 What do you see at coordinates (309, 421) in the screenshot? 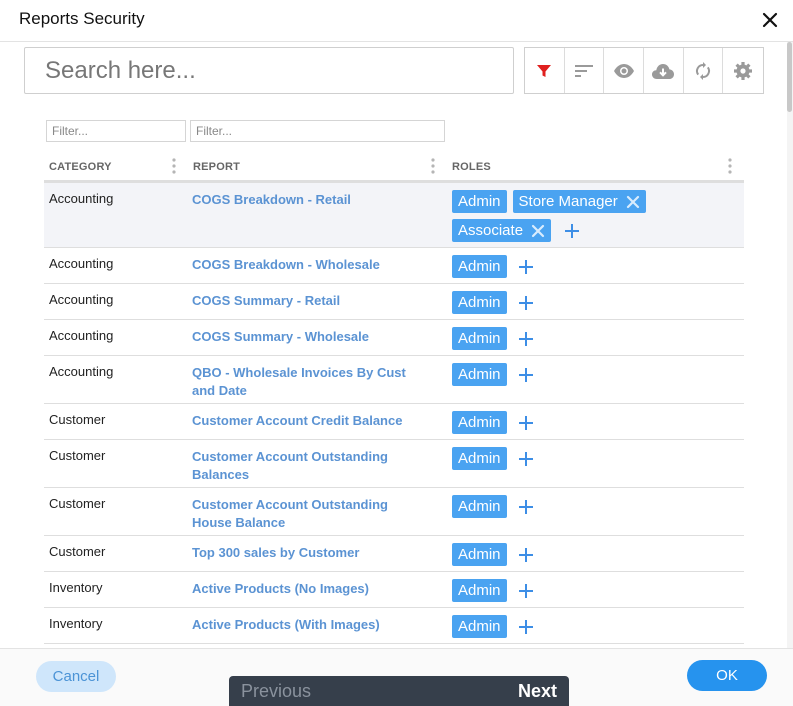
I see `report-link: Customer Account Credit Balance` at bounding box center [309, 421].